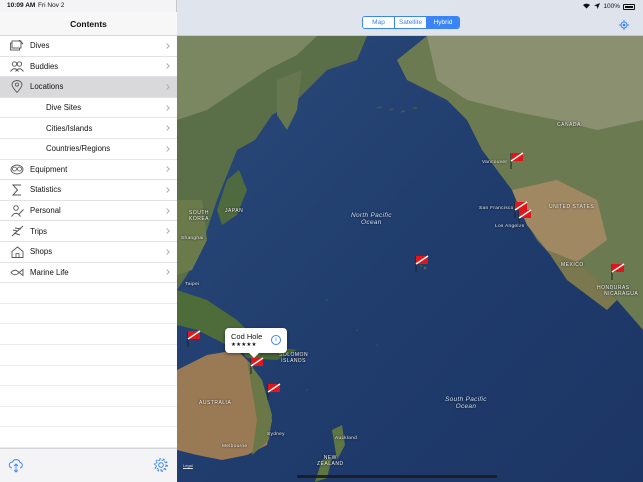 Image resolution: width=643 pixels, height=482 pixels. I want to click on sidebar-footer, so click(88, 465).